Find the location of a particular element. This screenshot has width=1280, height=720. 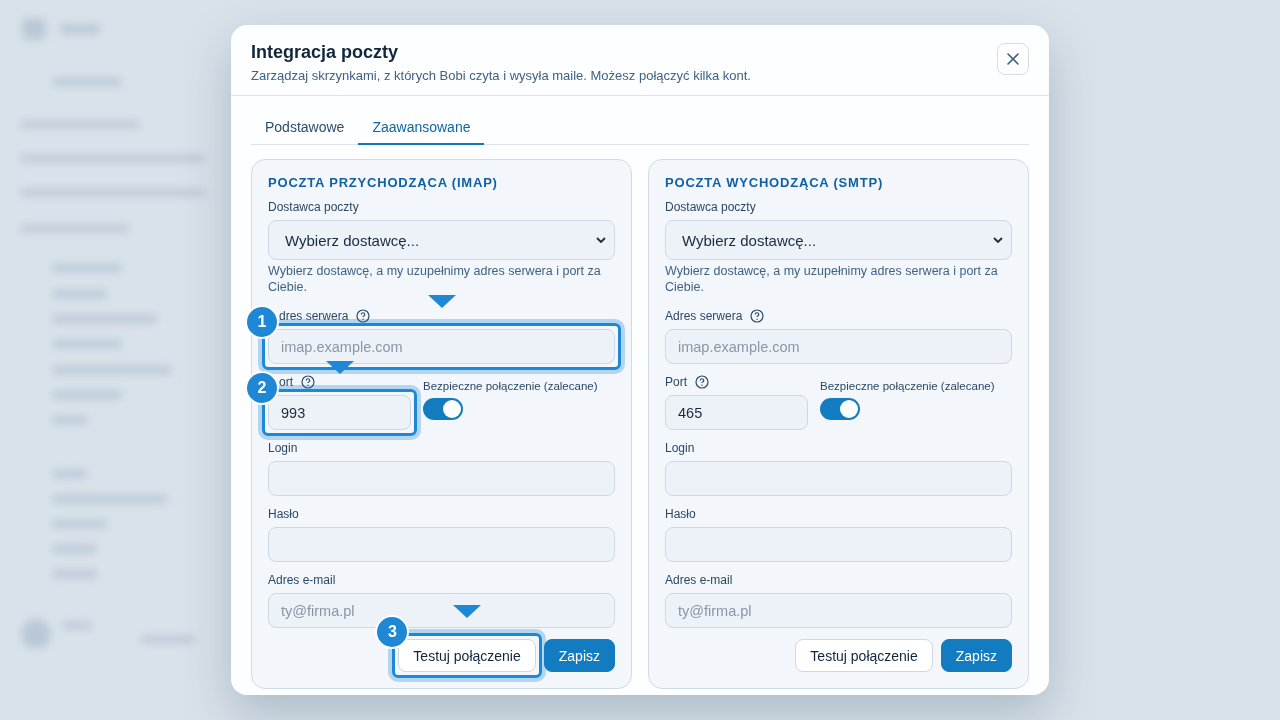

field-label: Port is located at coordinates (676, 382).